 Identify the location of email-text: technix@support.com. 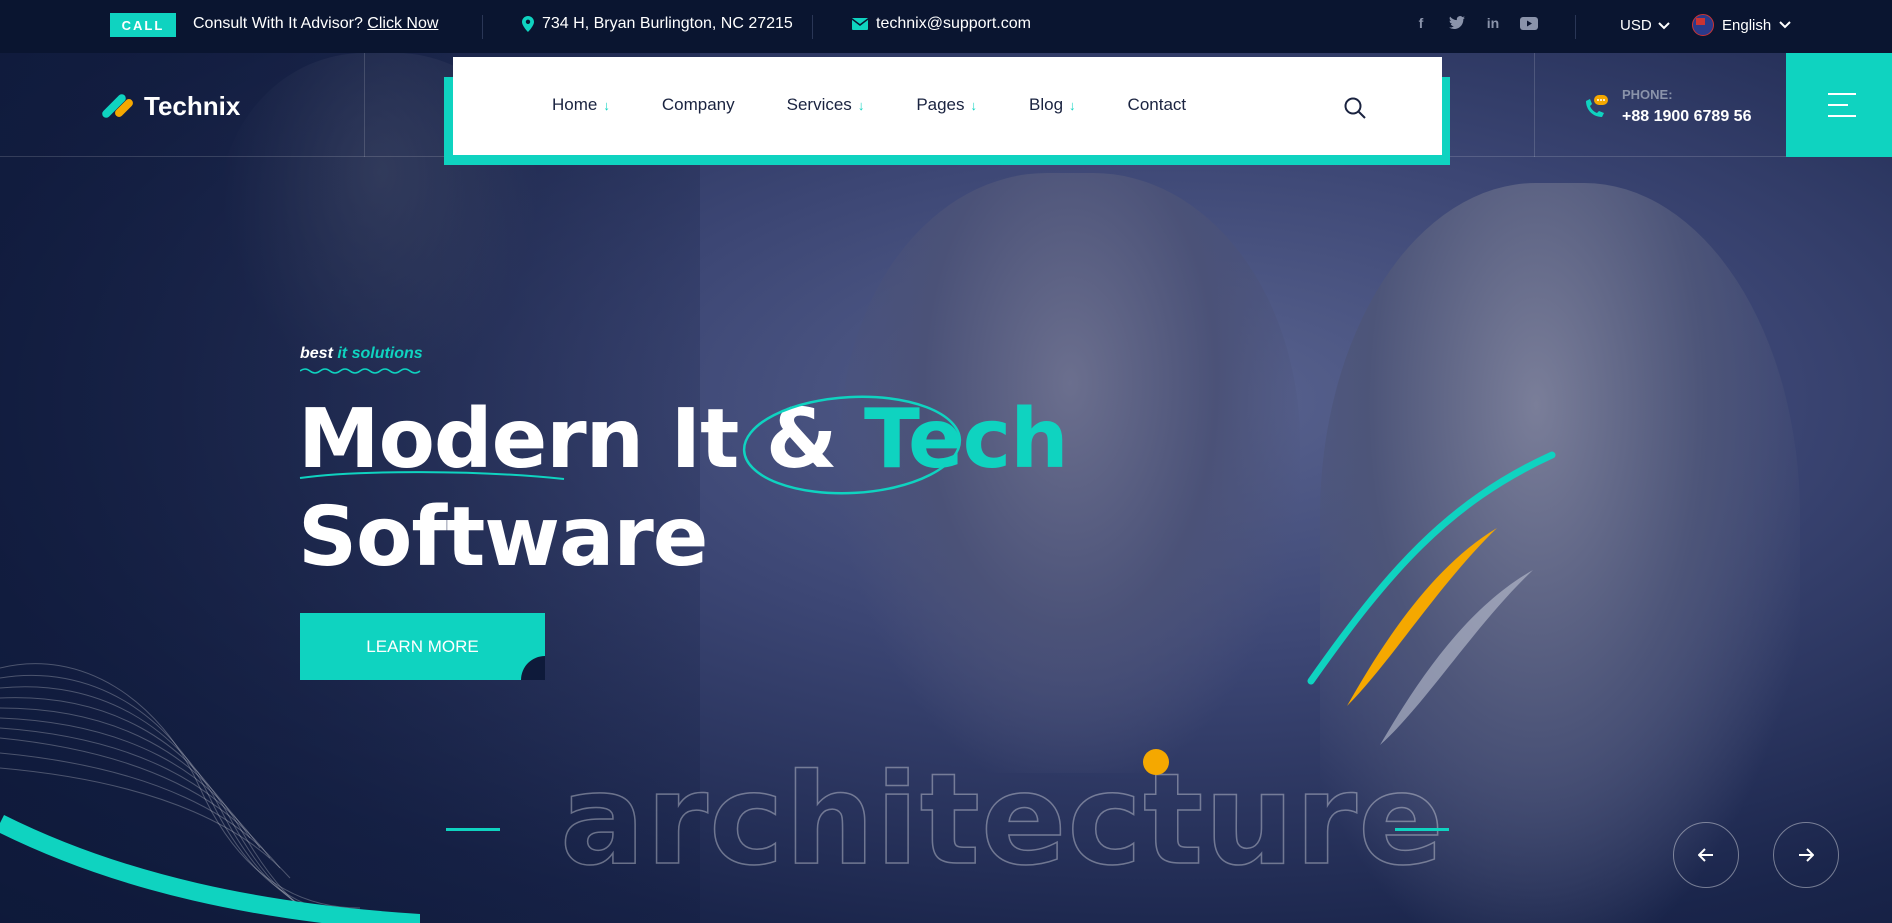
(953, 24).